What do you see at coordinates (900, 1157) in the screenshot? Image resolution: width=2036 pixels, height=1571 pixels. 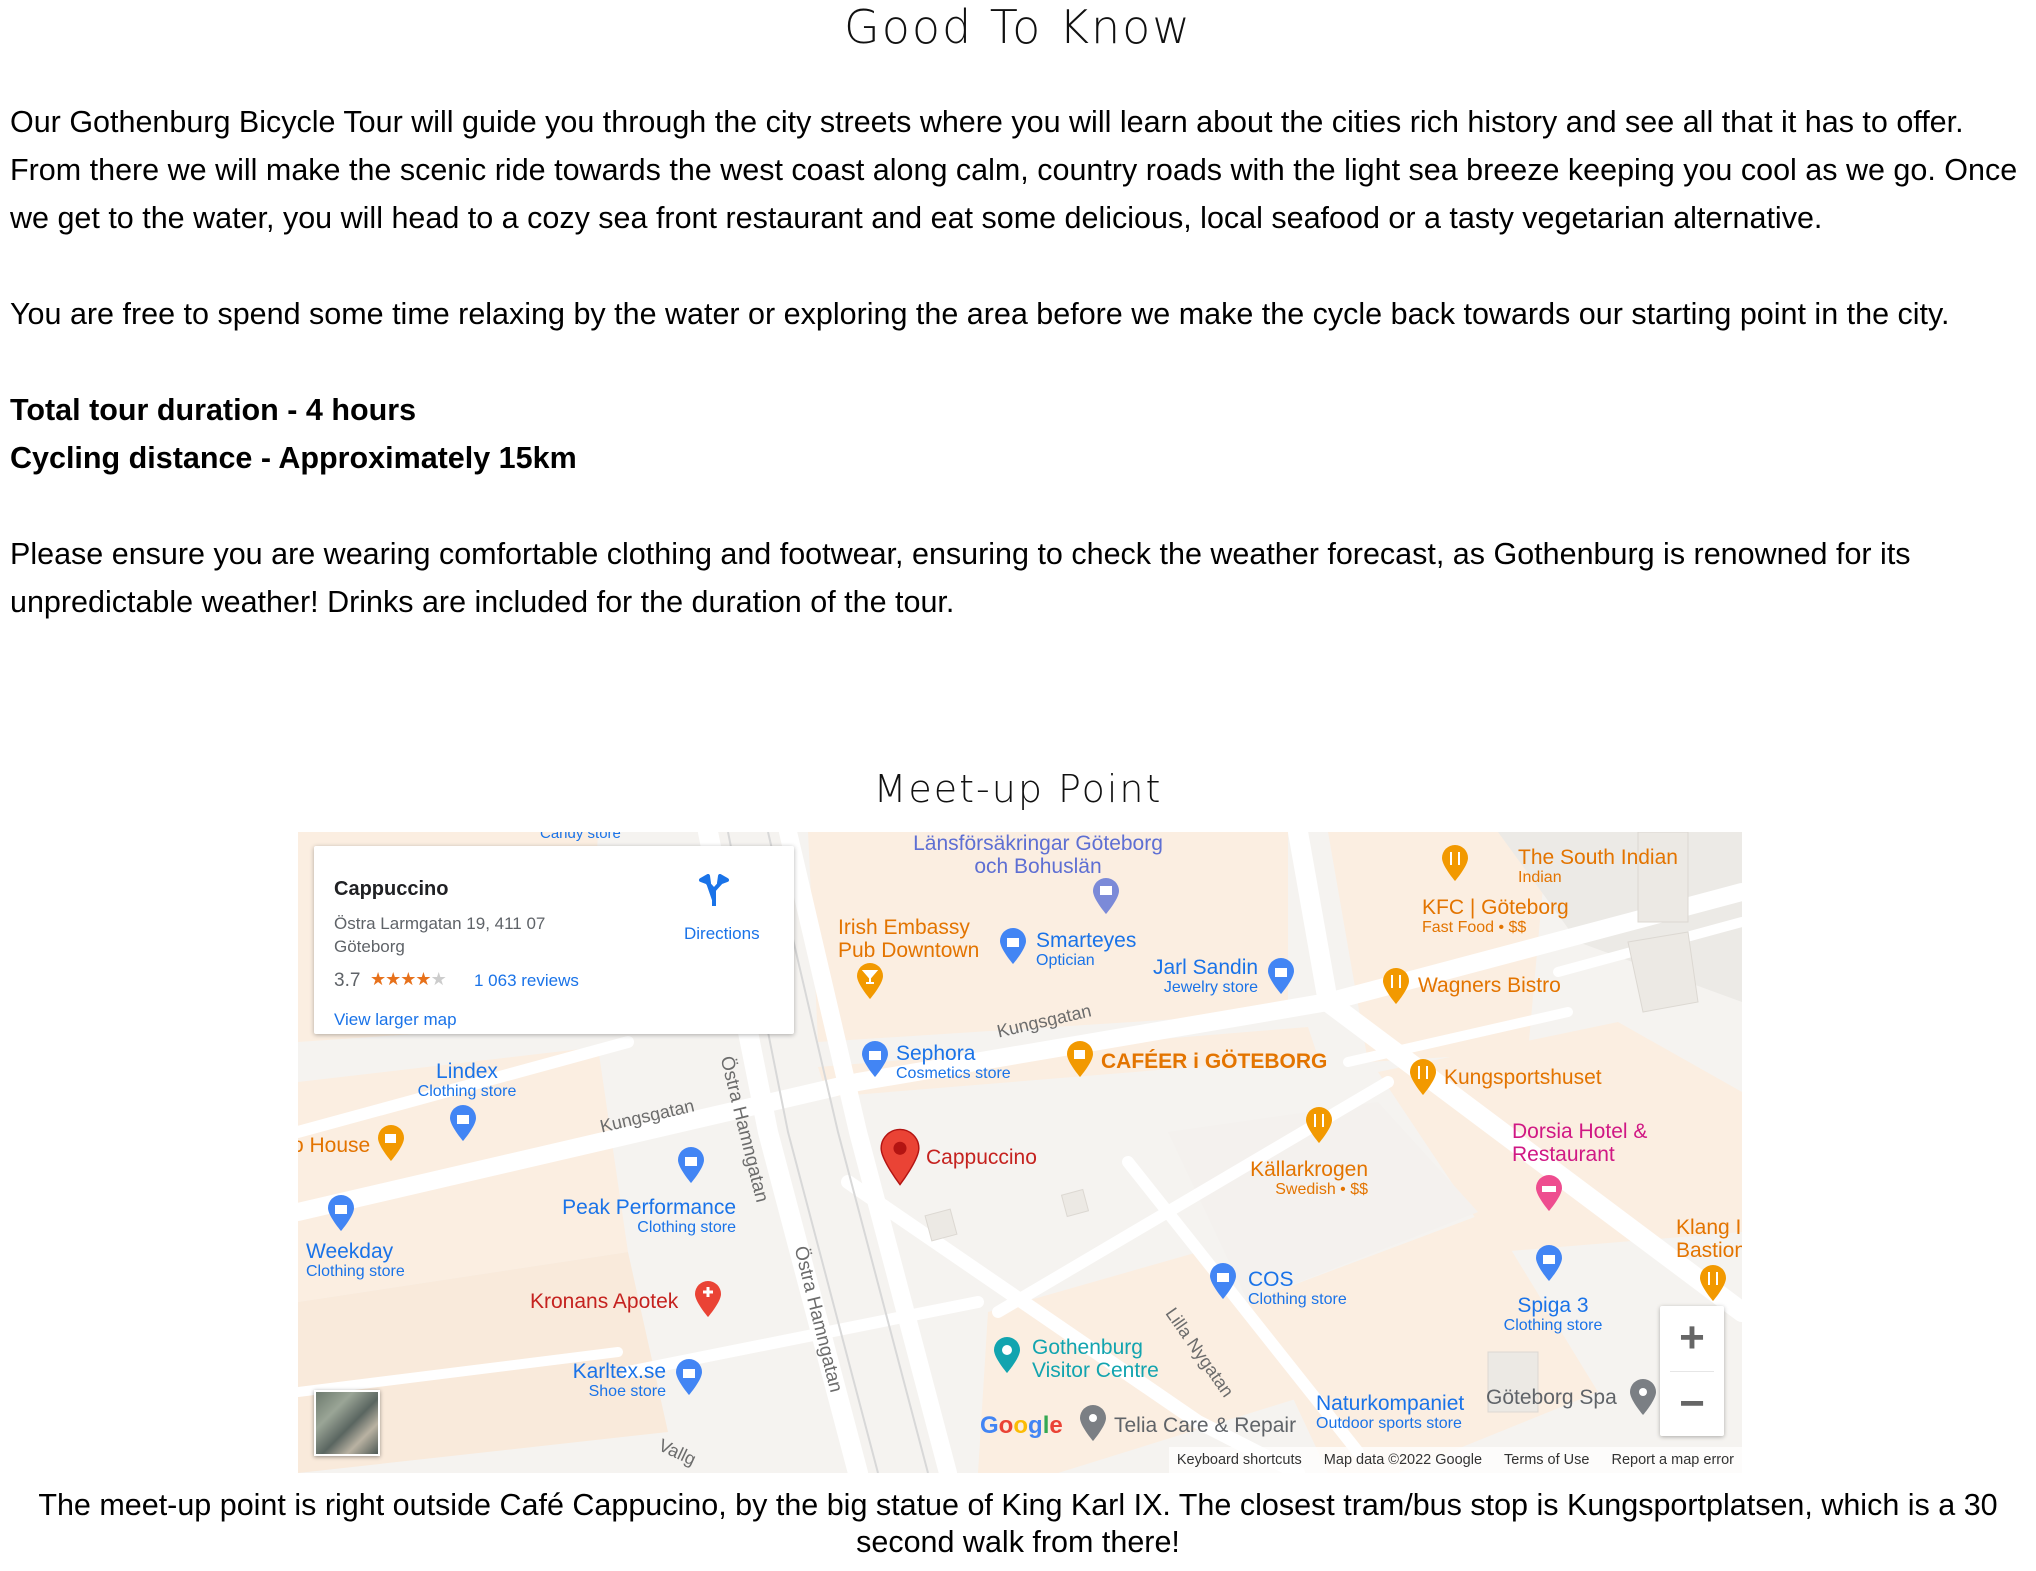 I see `red-pin-icon` at bounding box center [900, 1157].